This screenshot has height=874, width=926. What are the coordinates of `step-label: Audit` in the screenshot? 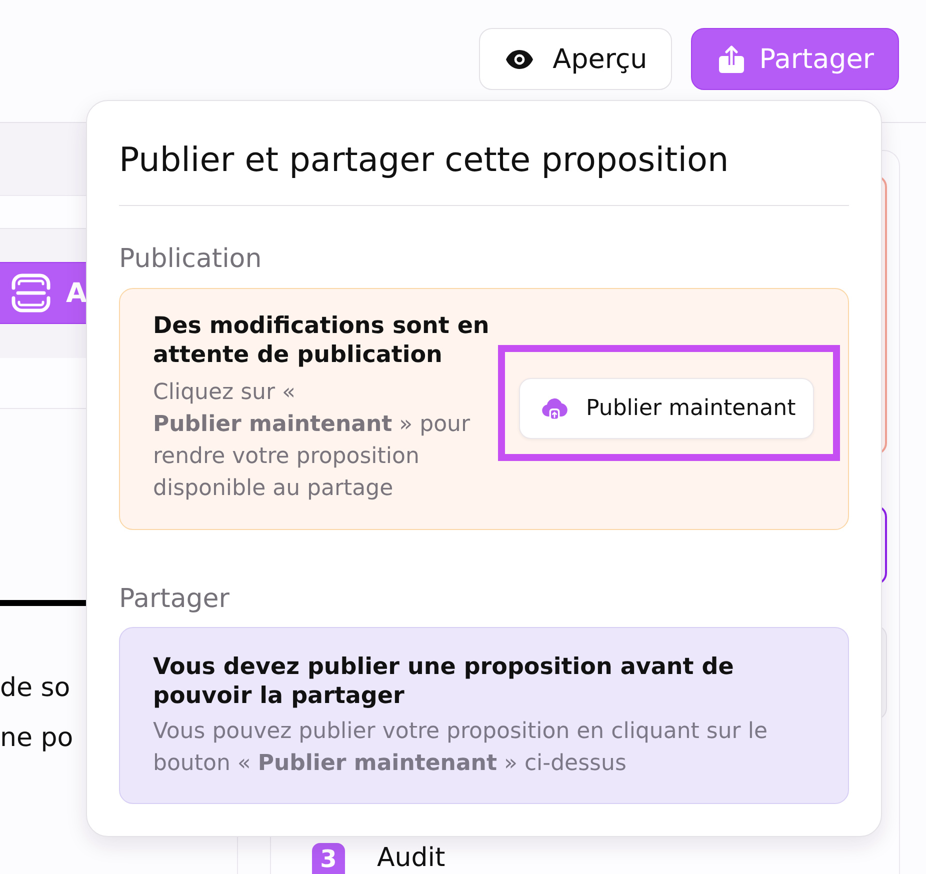 It's located at (411, 858).